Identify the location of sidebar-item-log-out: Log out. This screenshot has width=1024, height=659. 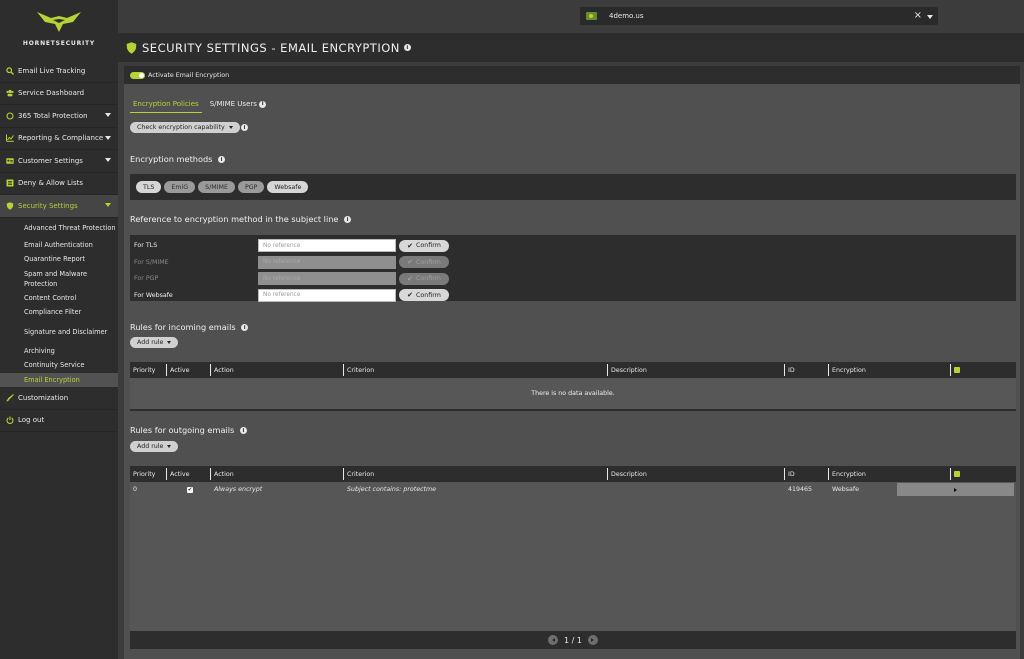
(59, 421).